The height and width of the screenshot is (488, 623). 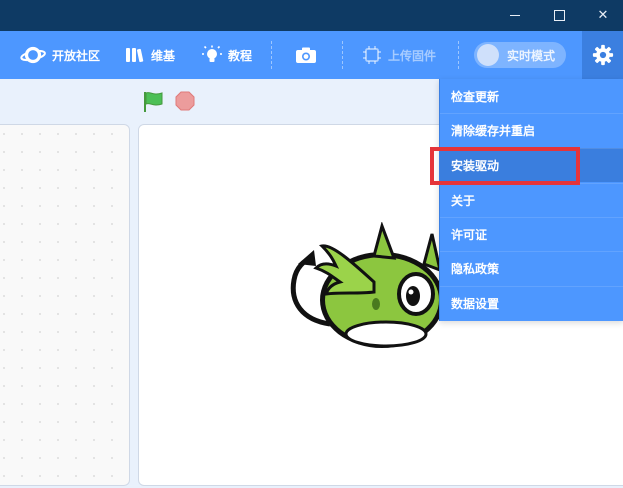 What do you see at coordinates (185, 101) in the screenshot?
I see `stop-icon` at bounding box center [185, 101].